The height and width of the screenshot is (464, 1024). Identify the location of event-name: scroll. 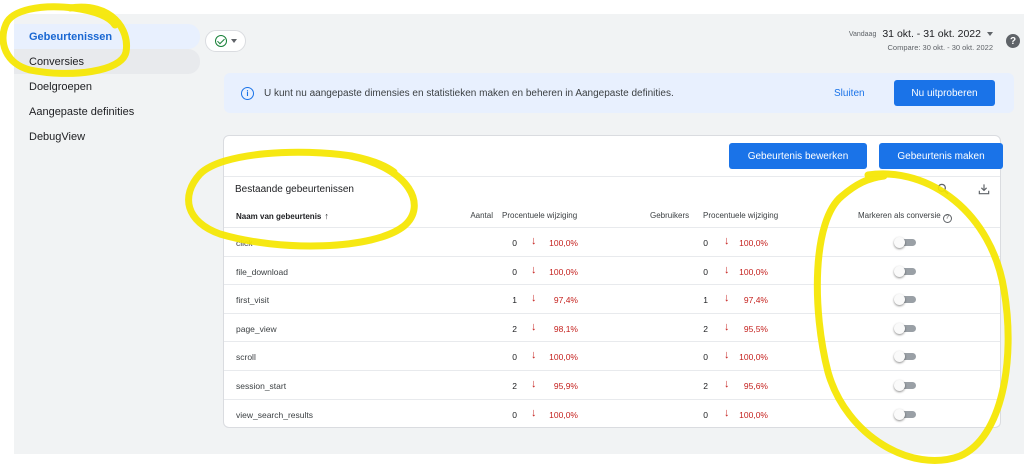
(246, 357).